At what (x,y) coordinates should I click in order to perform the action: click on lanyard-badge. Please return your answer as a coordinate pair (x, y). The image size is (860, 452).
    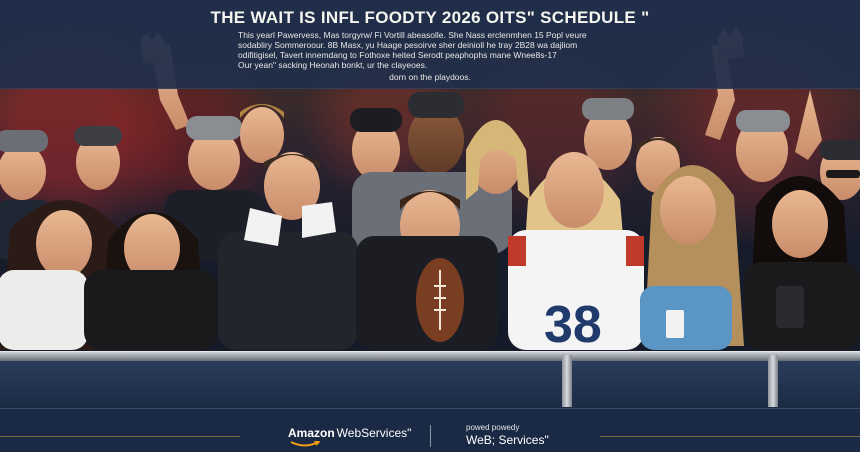
    Looking at the image, I should click on (675, 324).